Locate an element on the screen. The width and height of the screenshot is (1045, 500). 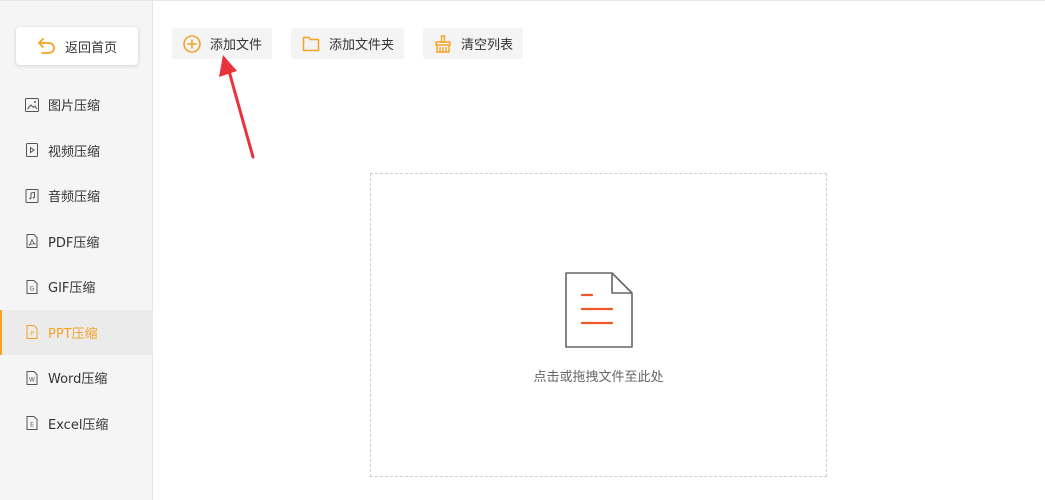
clear-list-button: 清空列表 is located at coordinates (473, 43).